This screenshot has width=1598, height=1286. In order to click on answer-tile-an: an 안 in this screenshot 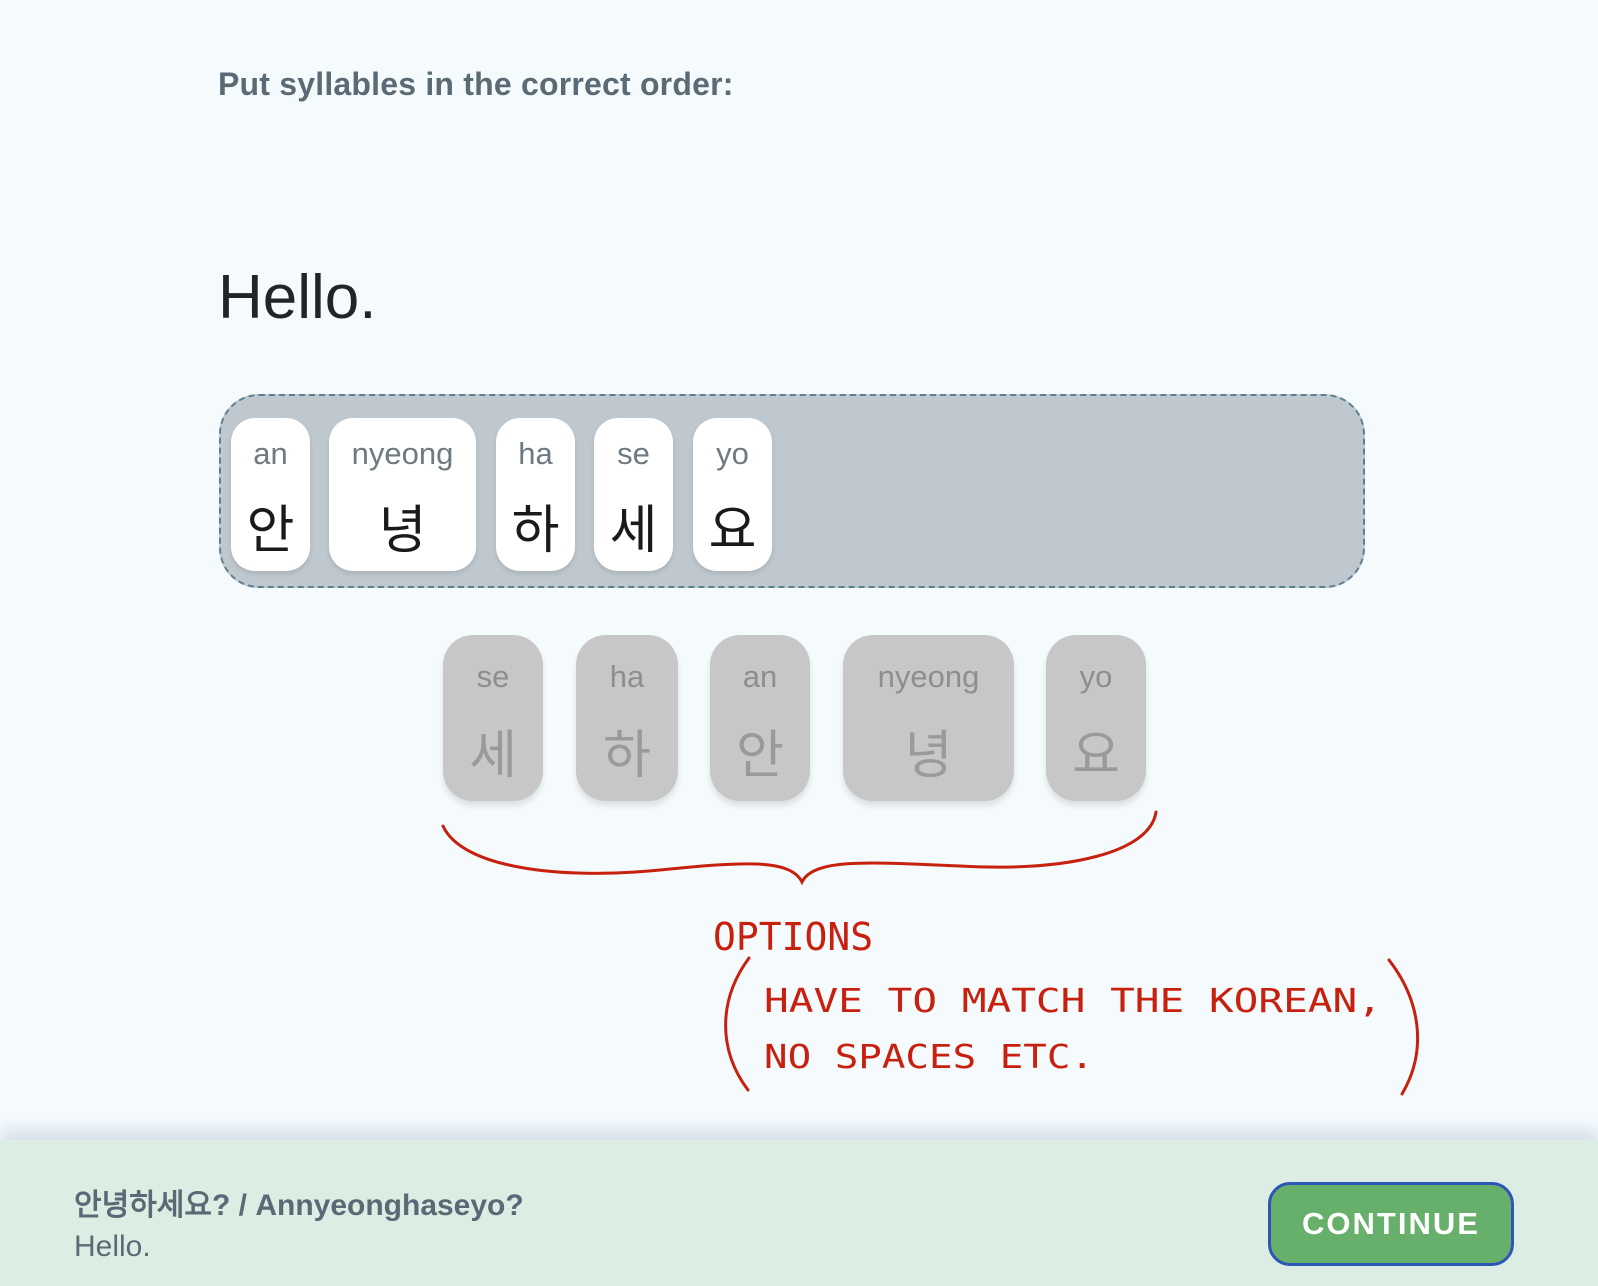, I will do `click(270, 494)`.